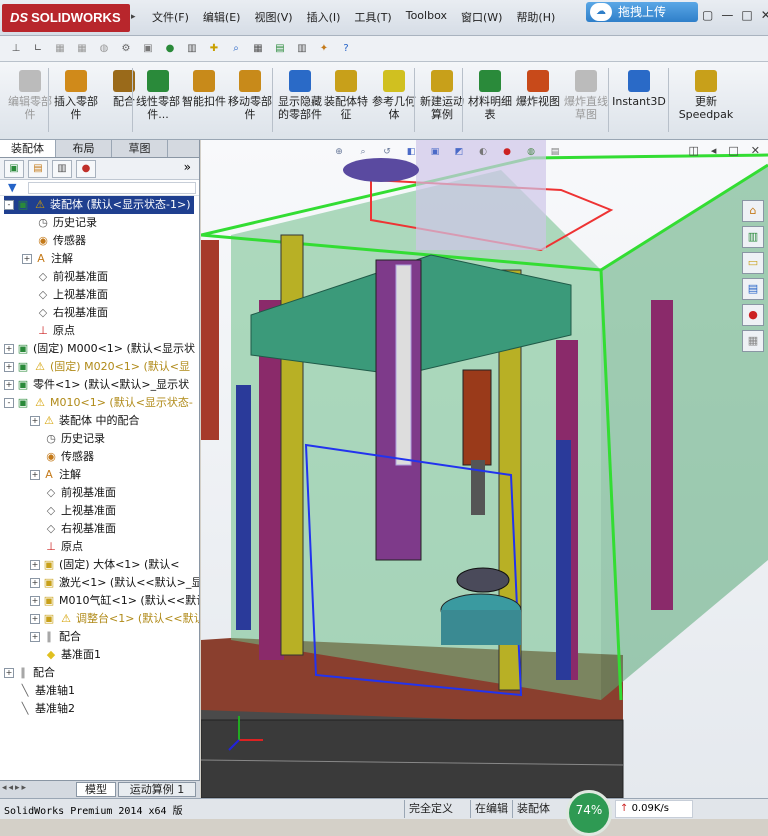 The image size is (768, 836). Describe the element at coordinates (82, 49) in the screenshot. I see `print-icon: ▦` at that location.